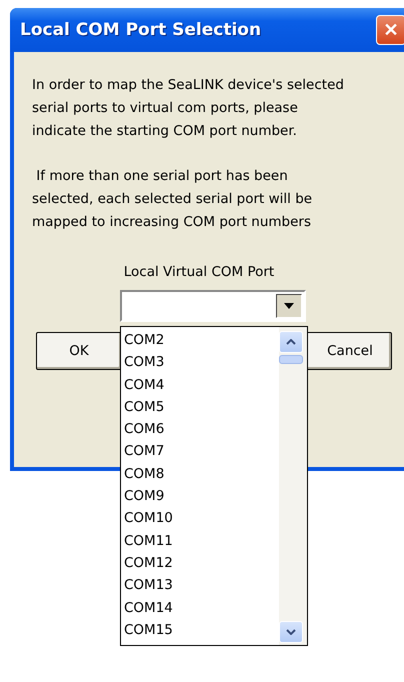  What do you see at coordinates (141, 30) in the screenshot?
I see `window-title: Local COM Port Selection` at bounding box center [141, 30].